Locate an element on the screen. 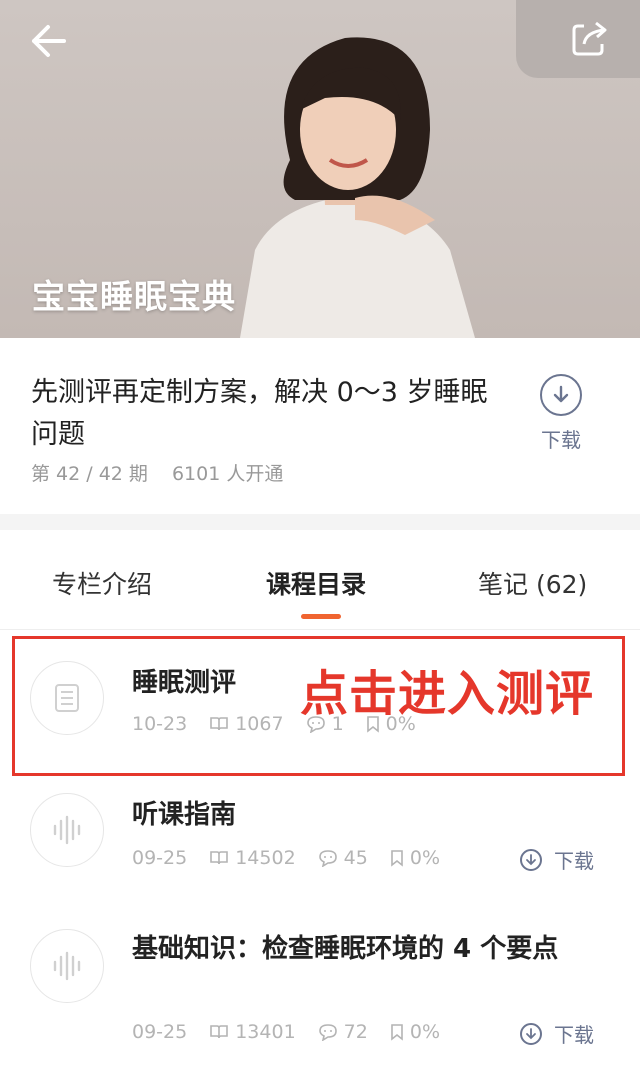  back-button is located at coordinates (49, 41).